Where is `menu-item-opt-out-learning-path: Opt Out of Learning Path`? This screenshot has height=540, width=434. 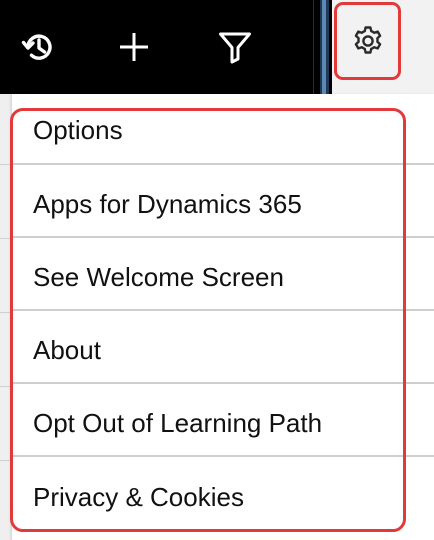
menu-item-opt-out-learning-path: Opt Out of Learning Path is located at coordinates (222, 420).